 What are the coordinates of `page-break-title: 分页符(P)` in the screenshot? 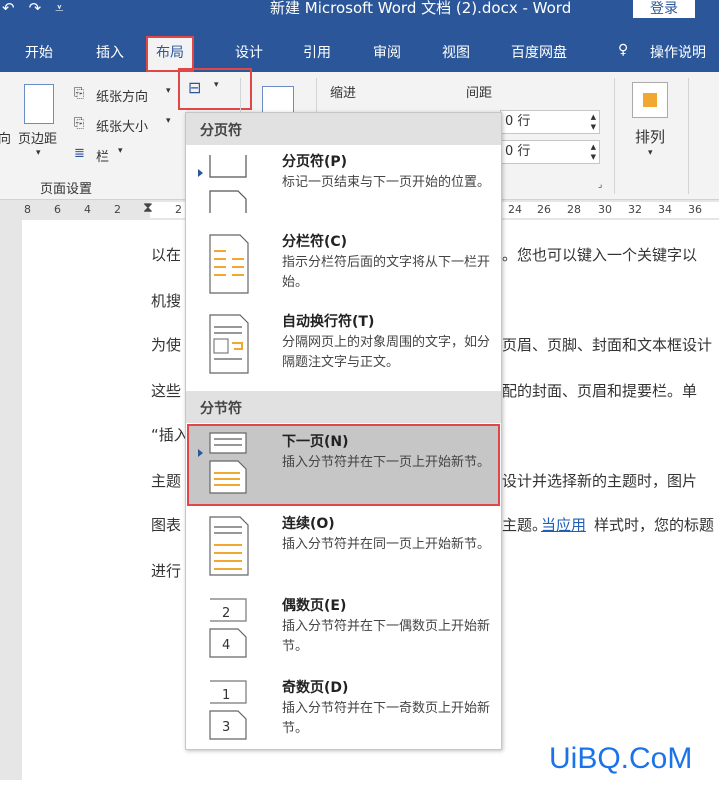 It's located at (315, 162).